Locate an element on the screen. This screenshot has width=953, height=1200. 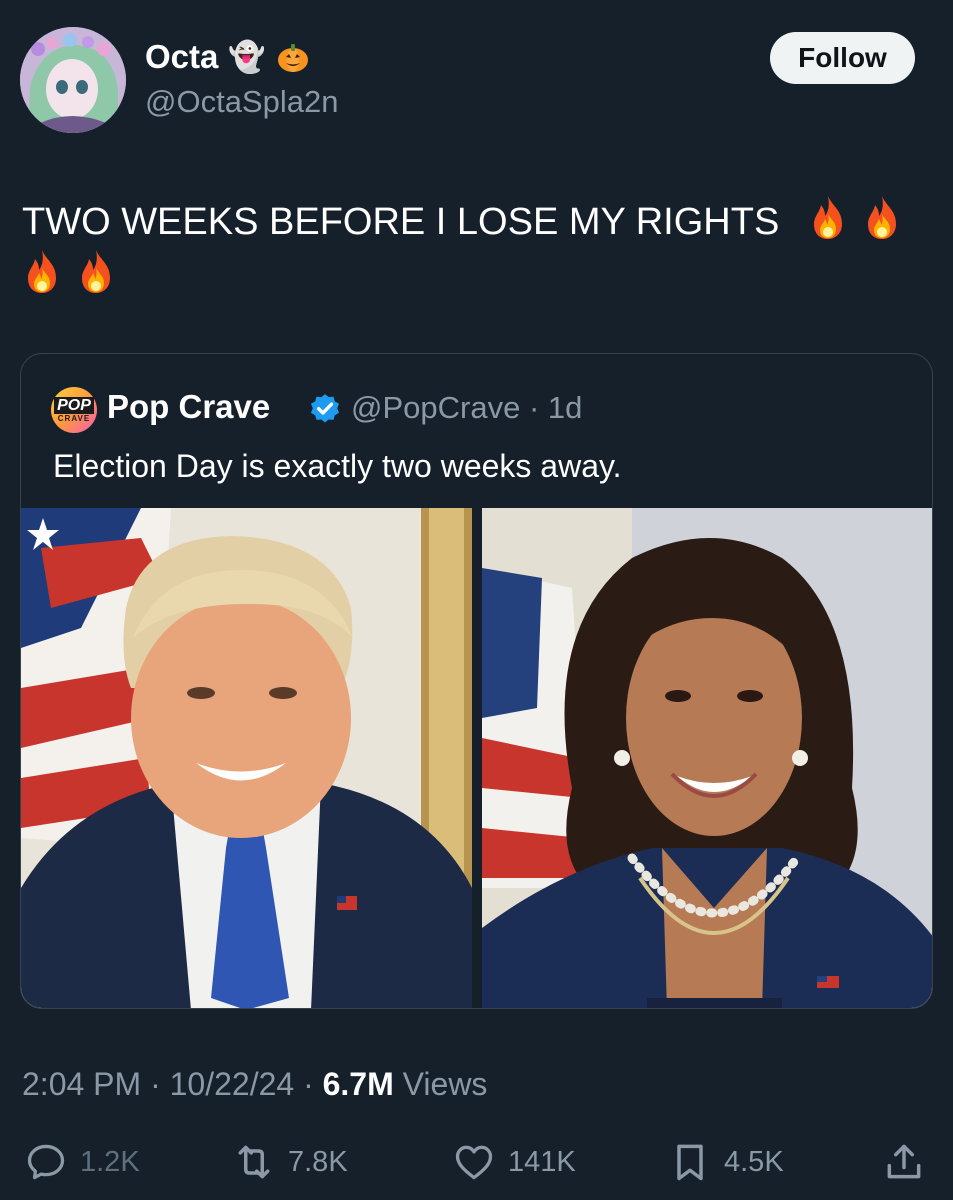
heart-icon is located at coordinates (474, 1162).